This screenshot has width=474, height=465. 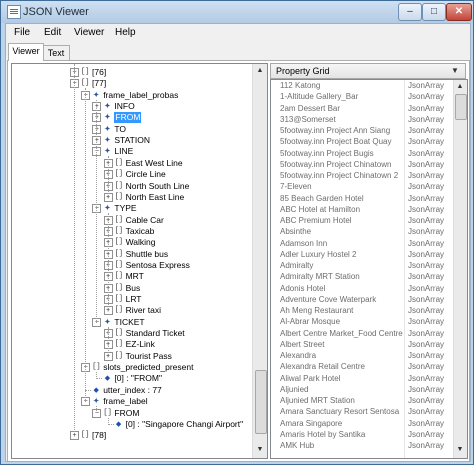 I want to click on property-row: AMK Hub JsonArray, so click(x=363, y=446).